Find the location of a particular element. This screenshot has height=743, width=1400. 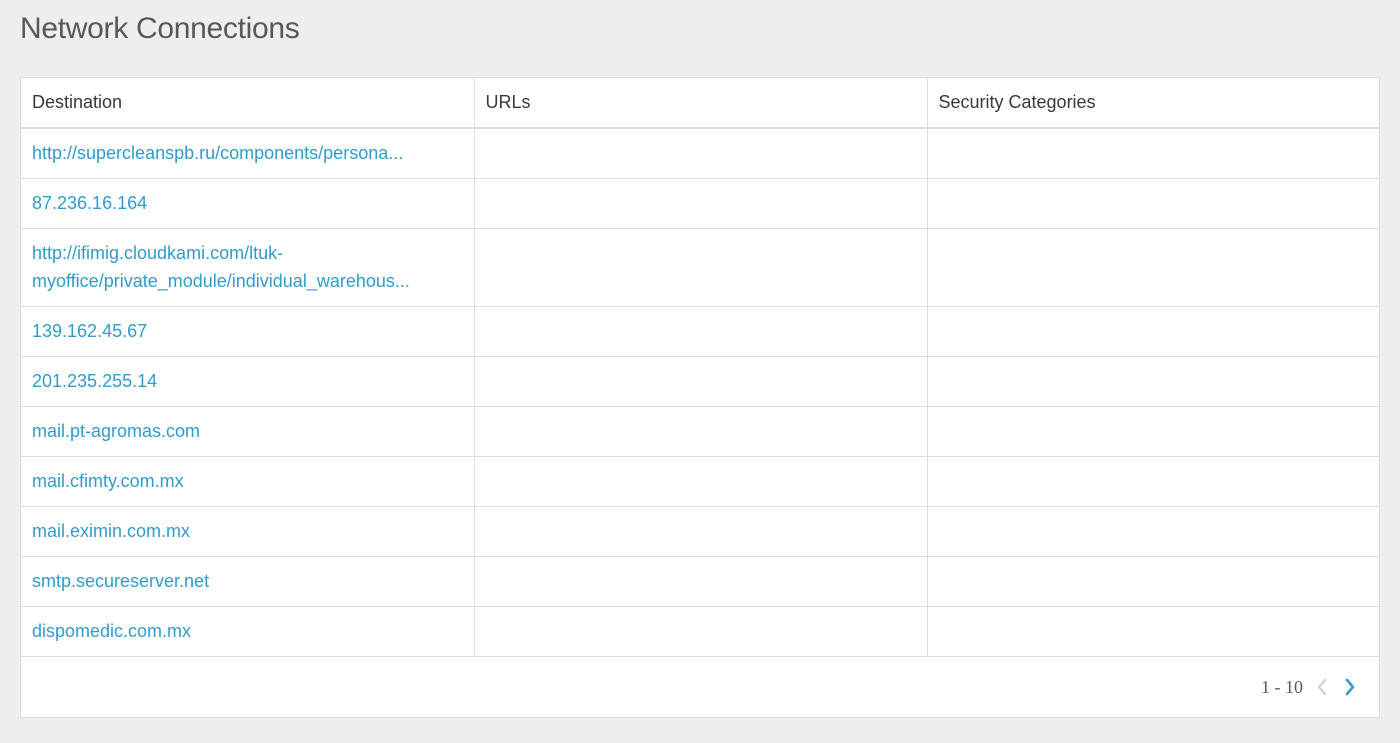

table-row: mail.eximin.com.mx is located at coordinates (700, 531).